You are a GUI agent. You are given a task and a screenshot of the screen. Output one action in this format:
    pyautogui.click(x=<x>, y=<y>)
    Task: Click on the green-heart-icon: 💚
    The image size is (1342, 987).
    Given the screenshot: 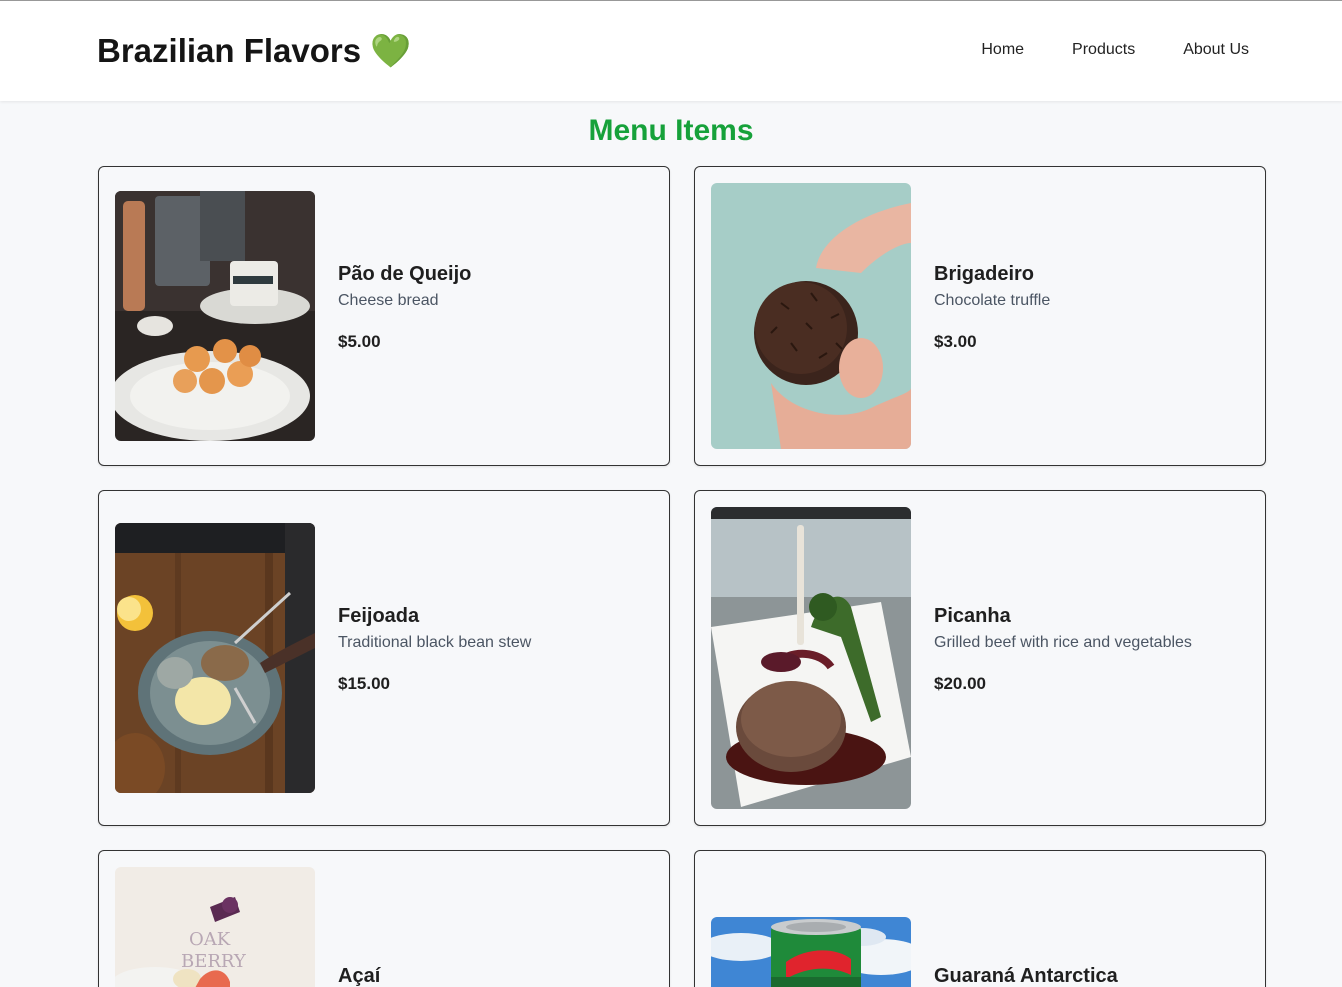 What is the action you would take?
    pyautogui.click(x=391, y=50)
    